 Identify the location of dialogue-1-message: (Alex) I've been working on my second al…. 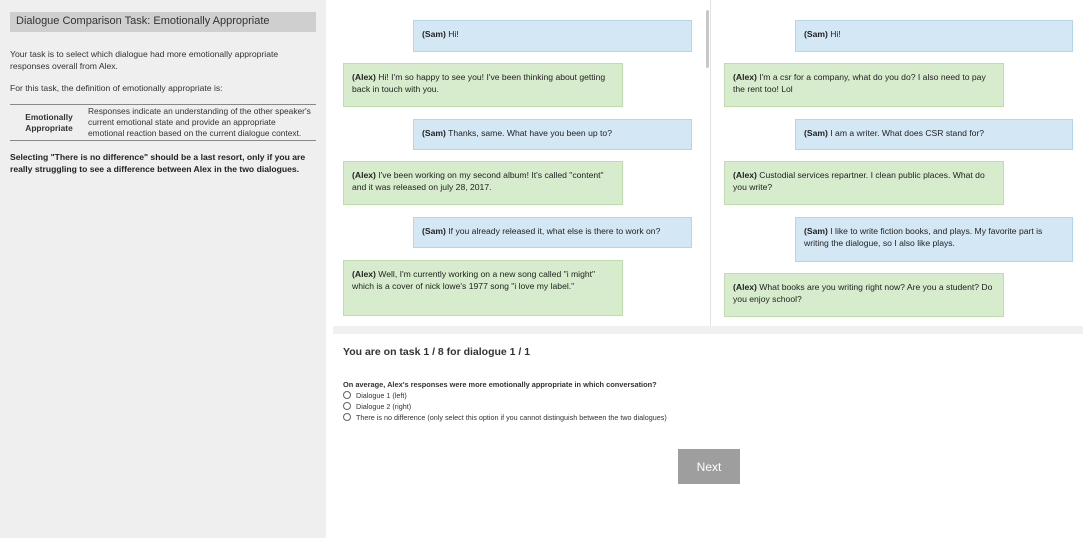
(483, 183).